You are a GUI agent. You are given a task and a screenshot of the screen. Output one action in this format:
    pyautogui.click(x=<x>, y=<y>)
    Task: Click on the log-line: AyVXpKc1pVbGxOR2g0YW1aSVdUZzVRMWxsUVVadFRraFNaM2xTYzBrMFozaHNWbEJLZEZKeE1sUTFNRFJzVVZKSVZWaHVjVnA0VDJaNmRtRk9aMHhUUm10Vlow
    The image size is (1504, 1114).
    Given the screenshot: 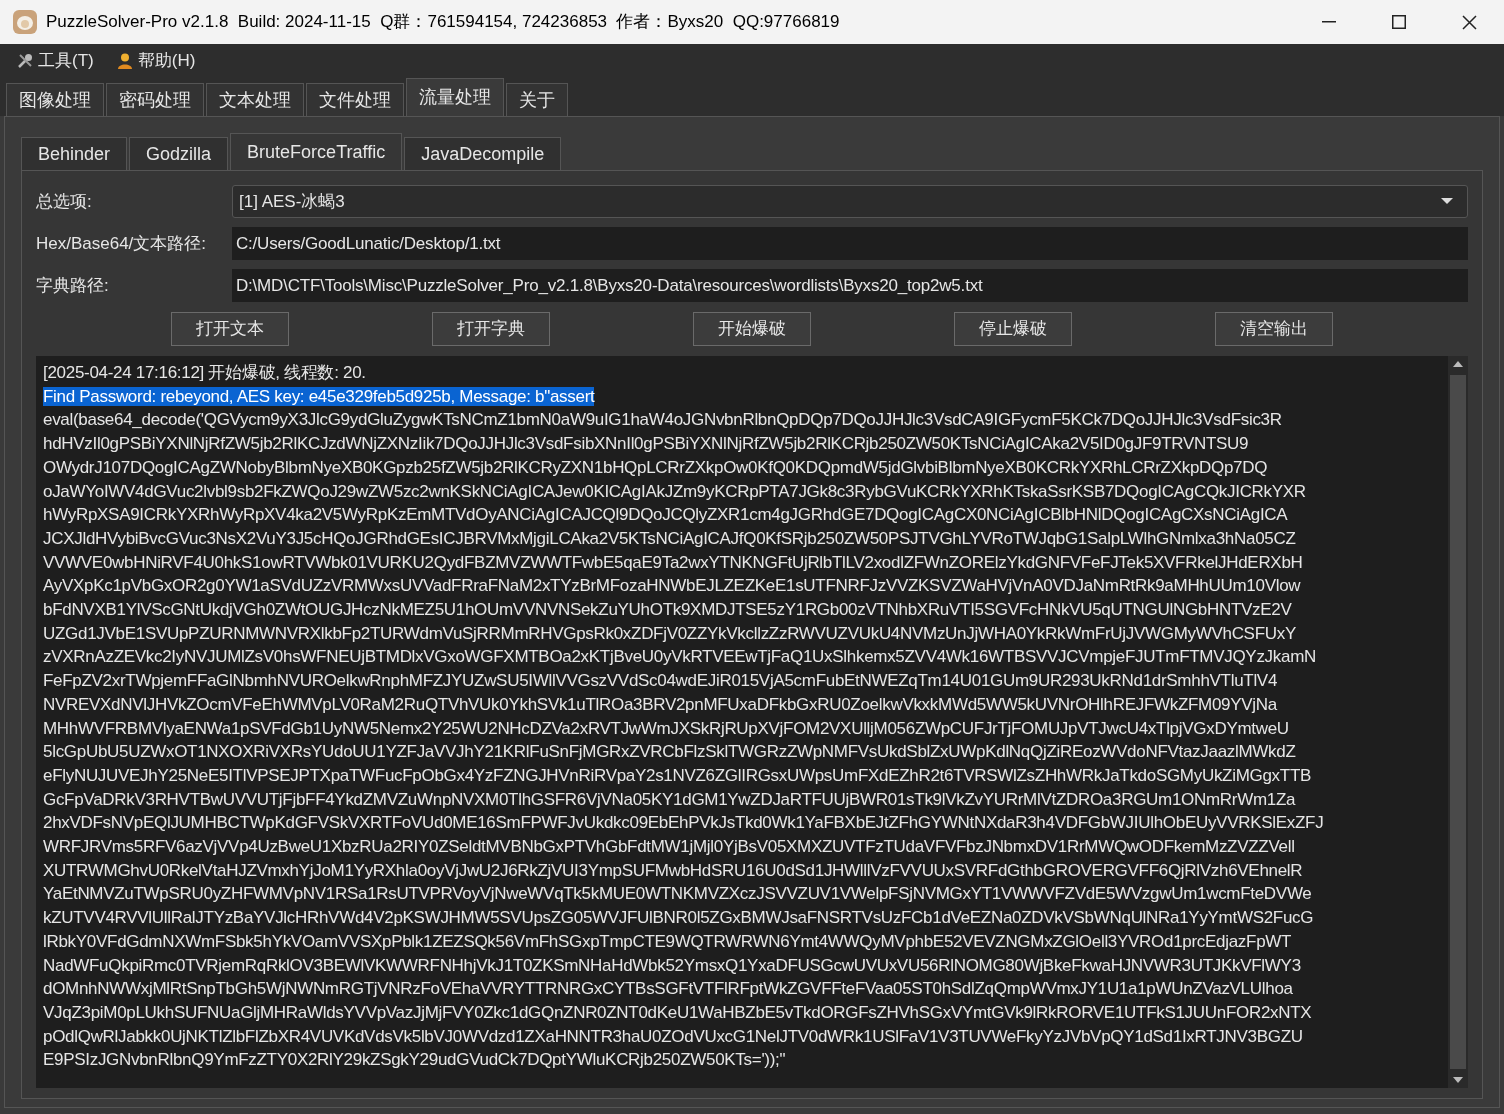 What is the action you would take?
    pyautogui.click(x=672, y=586)
    